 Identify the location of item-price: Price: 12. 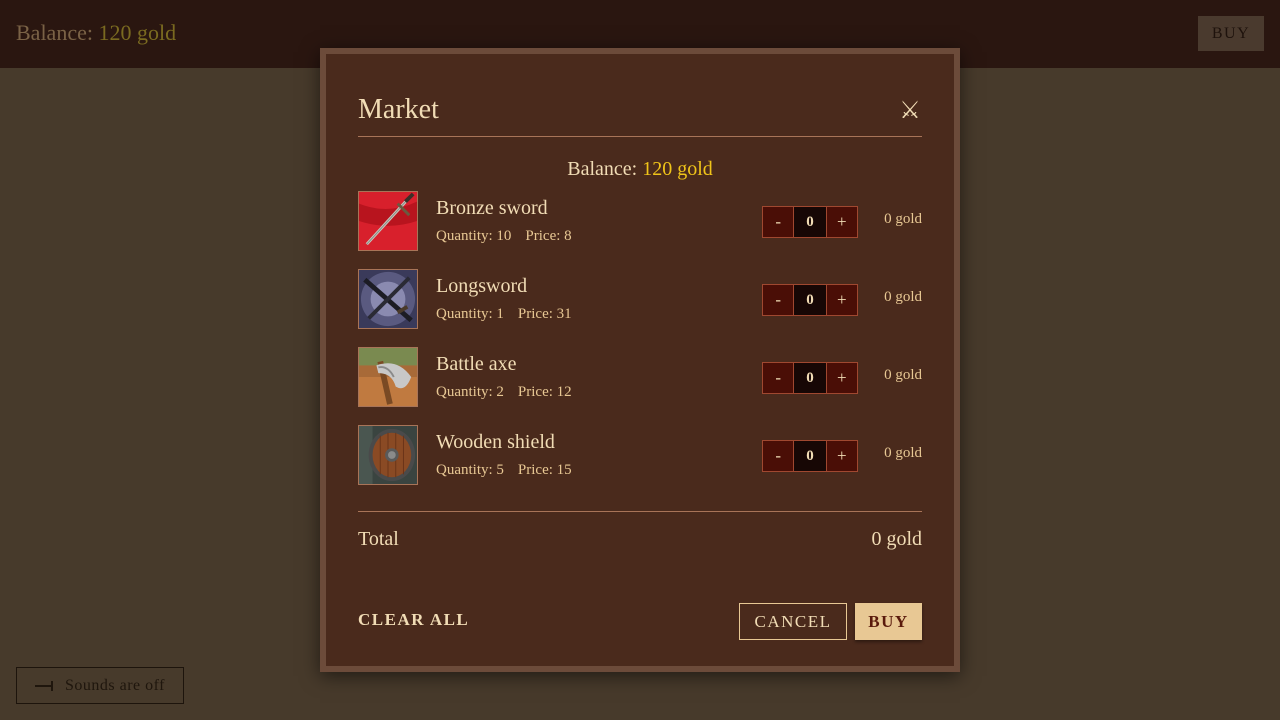
(544, 392).